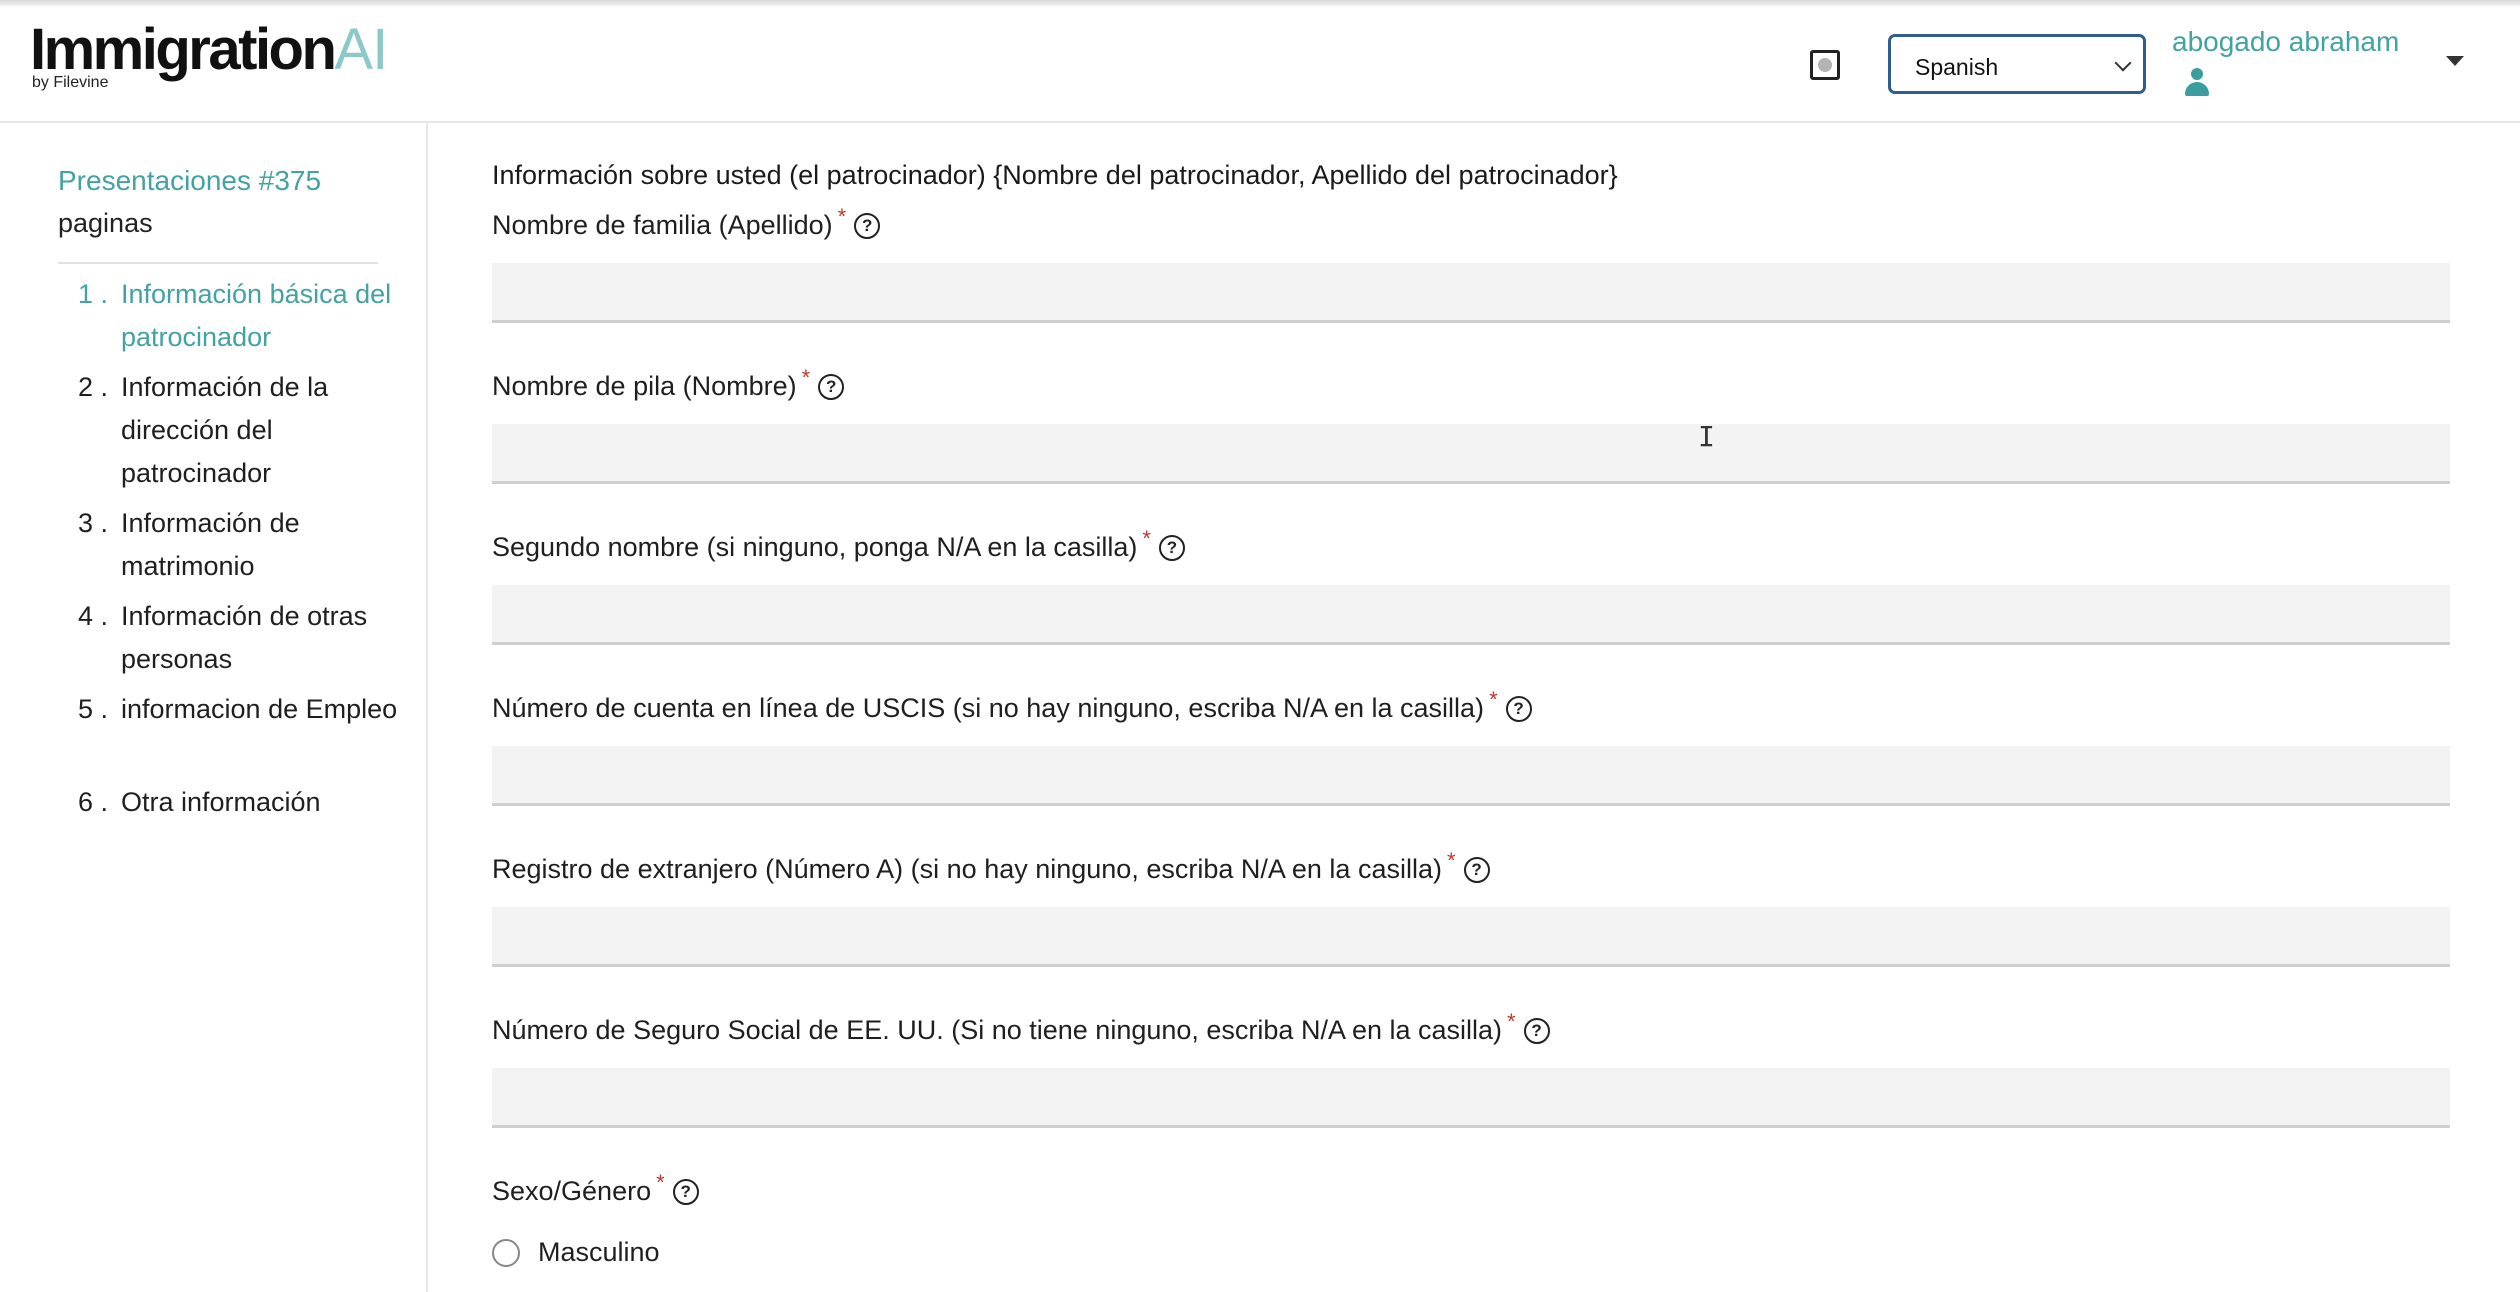 Image resolution: width=2520 pixels, height=1292 pixels. I want to click on user-icon, so click(2197, 83).